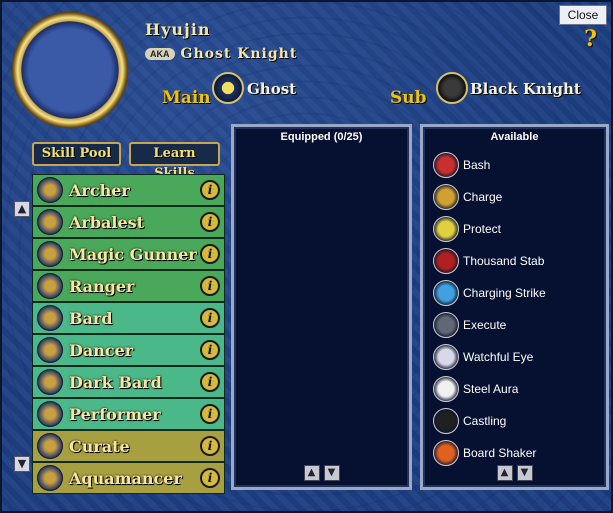 This screenshot has height=513, width=613. What do you see at coordinates (477, 165) in the screenshot?
I see `available-skill-label: Bash` at bounding box center [477, 165].